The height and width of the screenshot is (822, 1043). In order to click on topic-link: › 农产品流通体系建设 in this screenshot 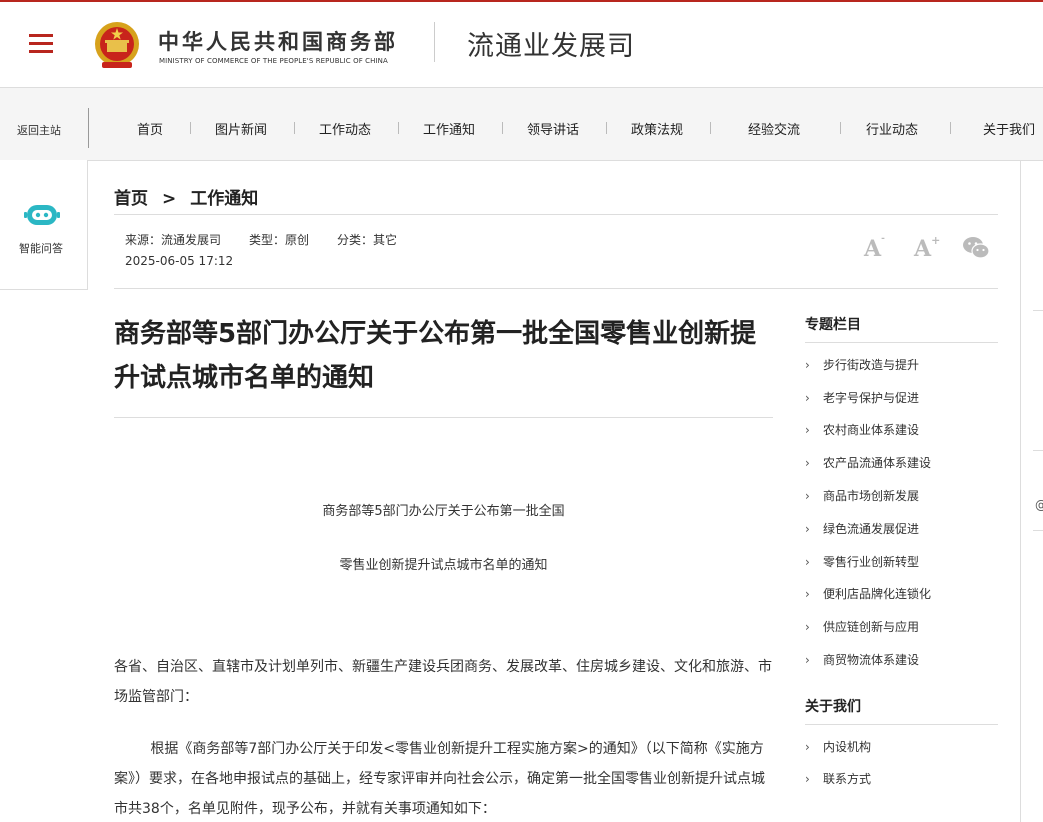, I will do `click(868, 462)`.